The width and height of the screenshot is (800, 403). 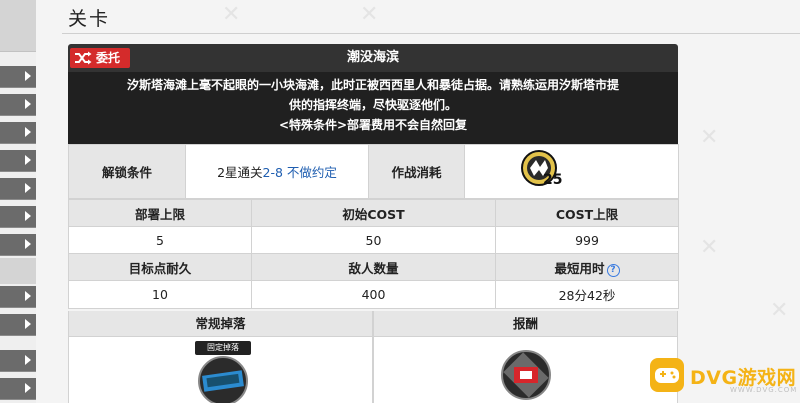 I want to click on gamepad-icon, so click(x=667, y=375).